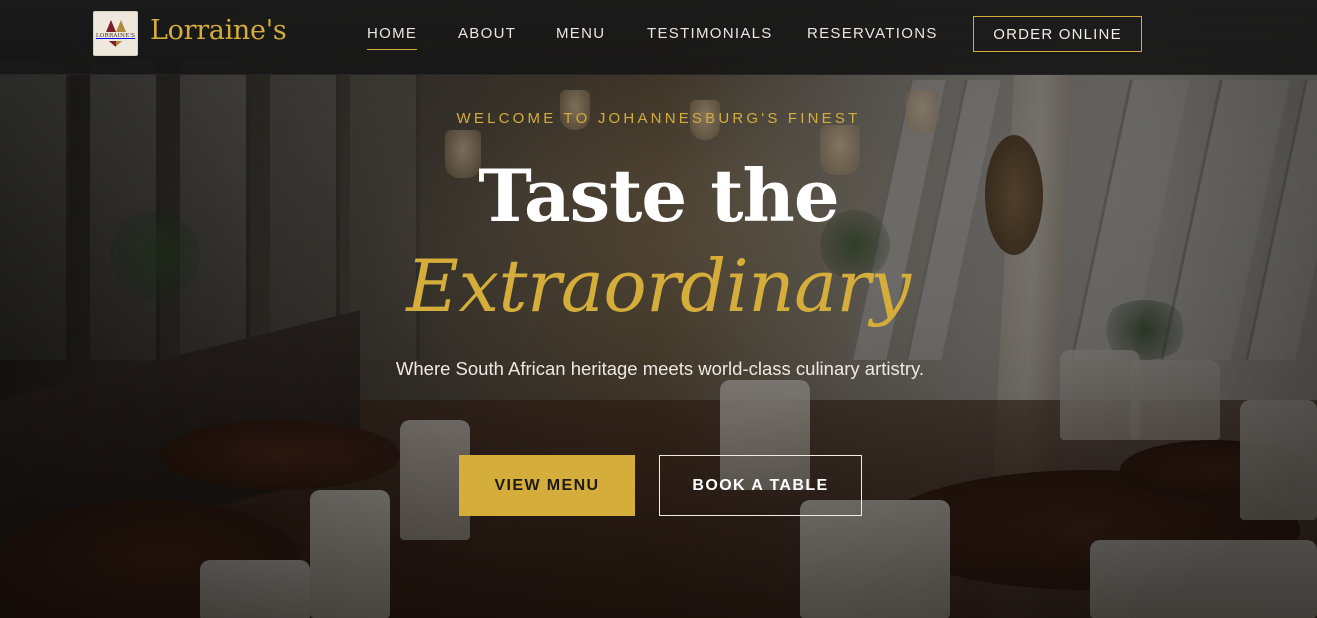  Describe the element at coordinates (658, 118) in the screenshot. I see `hero-eyebrow: WELCOME TO JOHANNESBURG'S FINEST` at that location.